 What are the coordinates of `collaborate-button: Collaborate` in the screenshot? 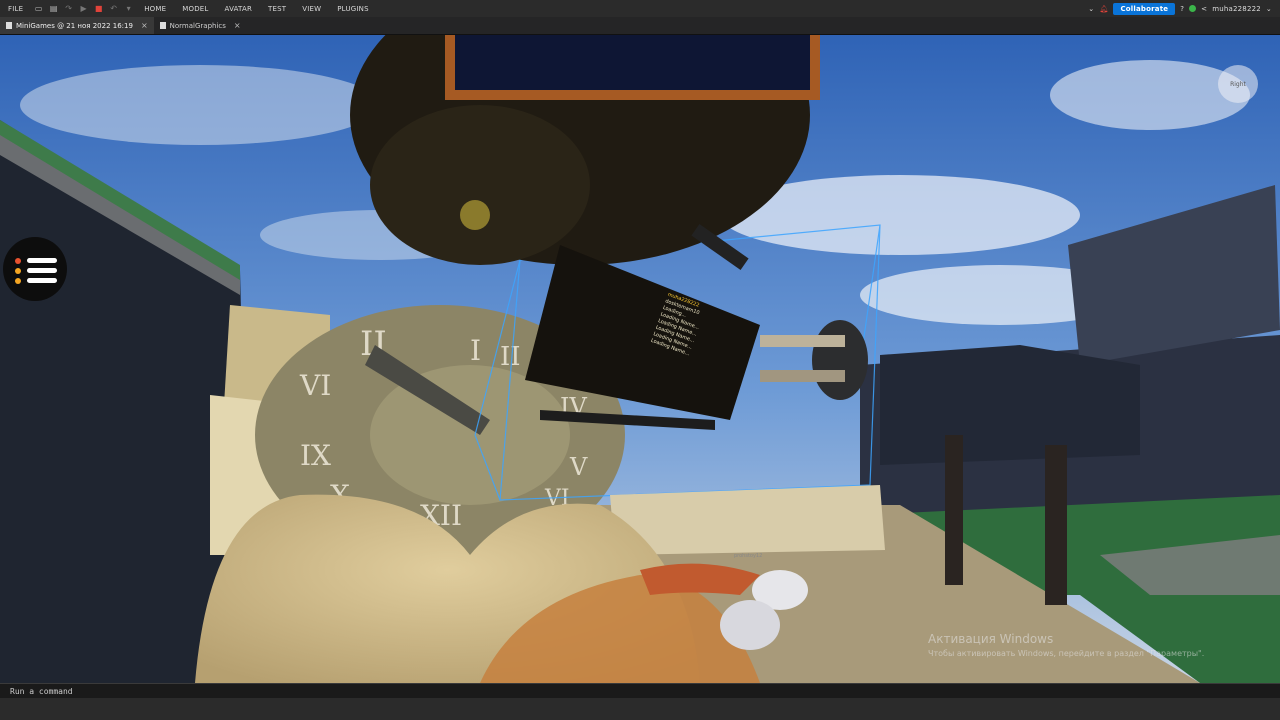 It's located at (1144, 8).